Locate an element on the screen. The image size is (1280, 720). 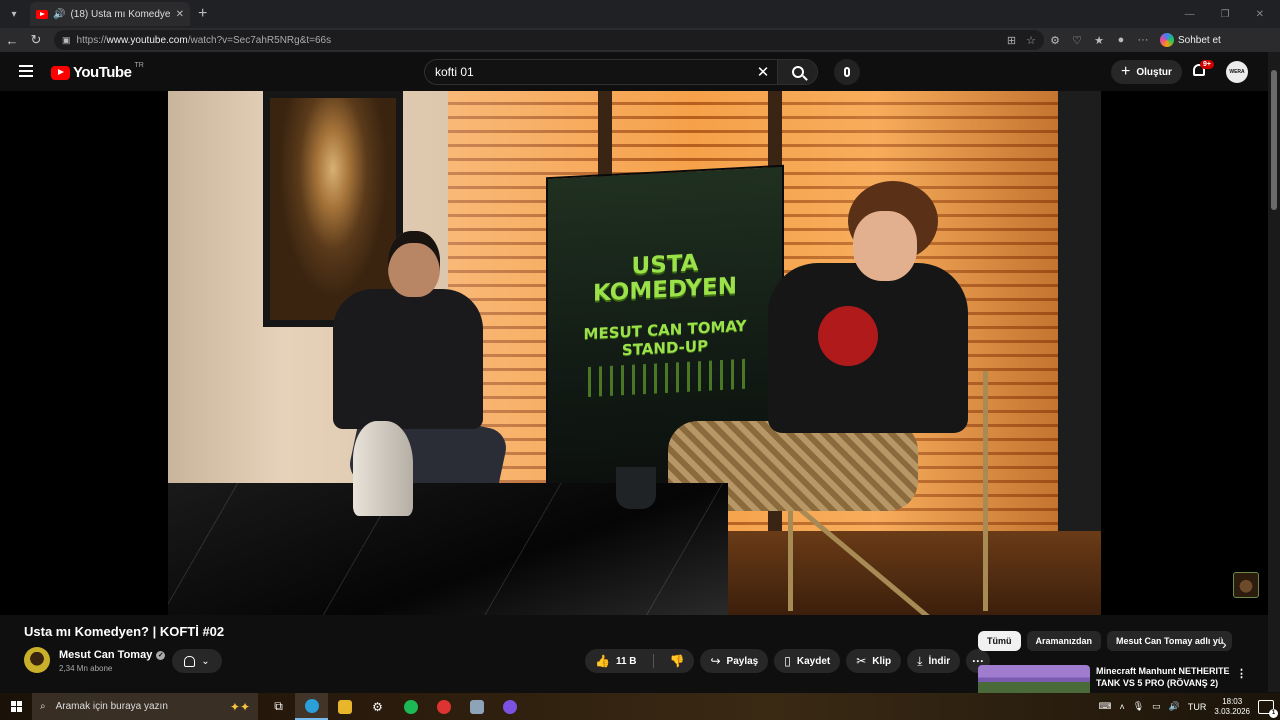
download-button: ⤓ İndir is located at coordinates (934, 661).